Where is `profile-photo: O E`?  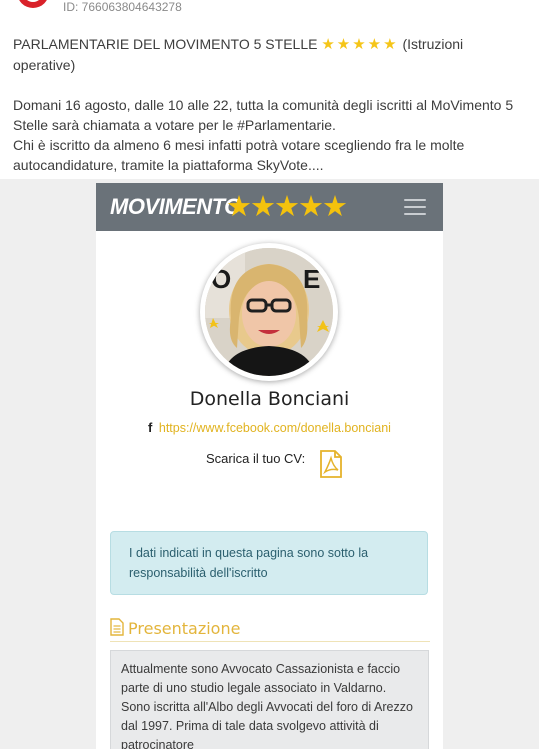
profile-photo: O E is located at coordinates (269, 312).